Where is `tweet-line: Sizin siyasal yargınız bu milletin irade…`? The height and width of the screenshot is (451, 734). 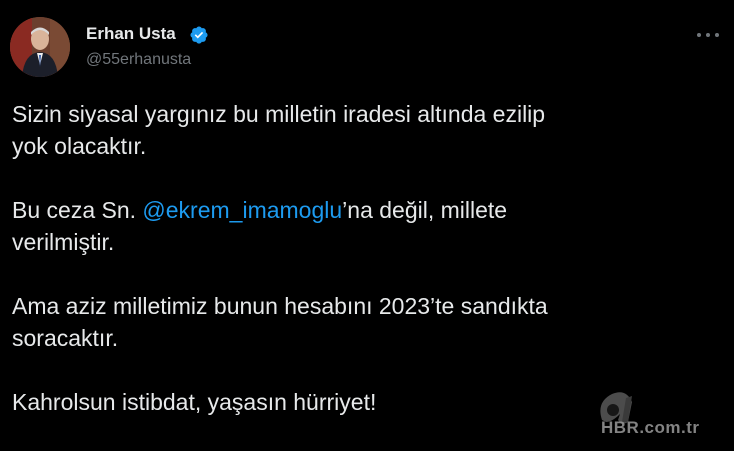
tweet-line: Sizin siyasal yargınız bu milletin irade… is located at coordinates (279, 114).